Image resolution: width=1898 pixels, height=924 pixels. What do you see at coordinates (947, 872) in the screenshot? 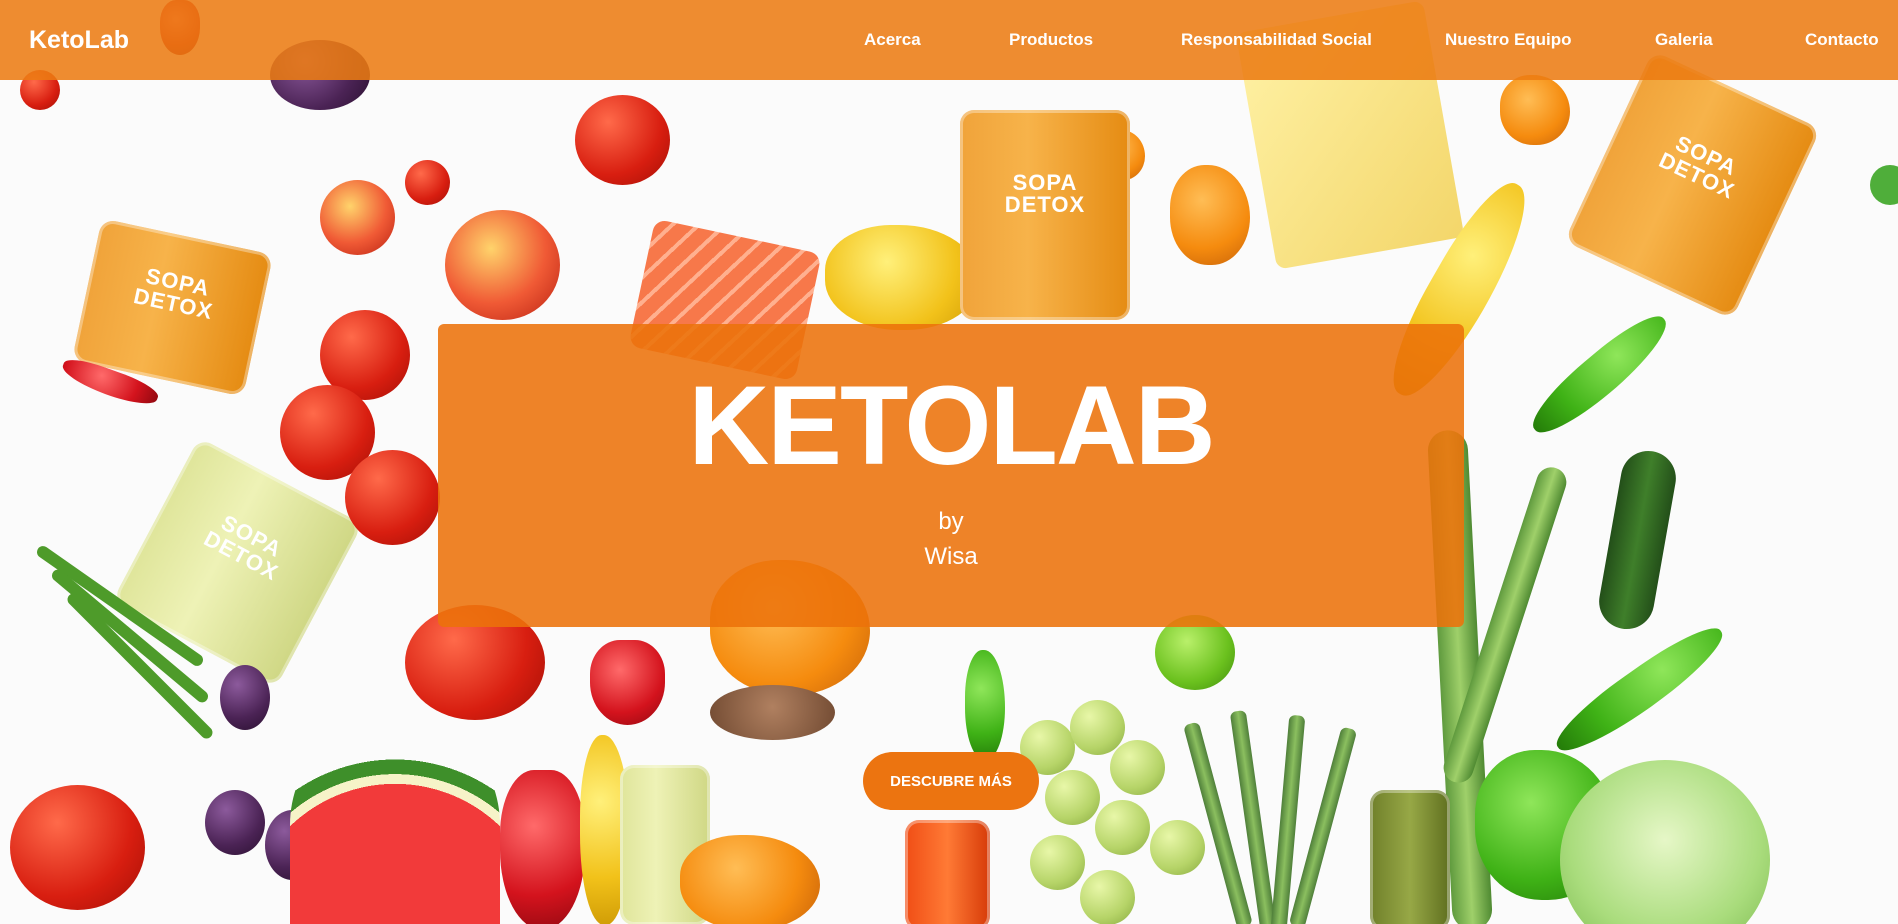
I see `juice-bottle-image` at bounding box center [947, 872].